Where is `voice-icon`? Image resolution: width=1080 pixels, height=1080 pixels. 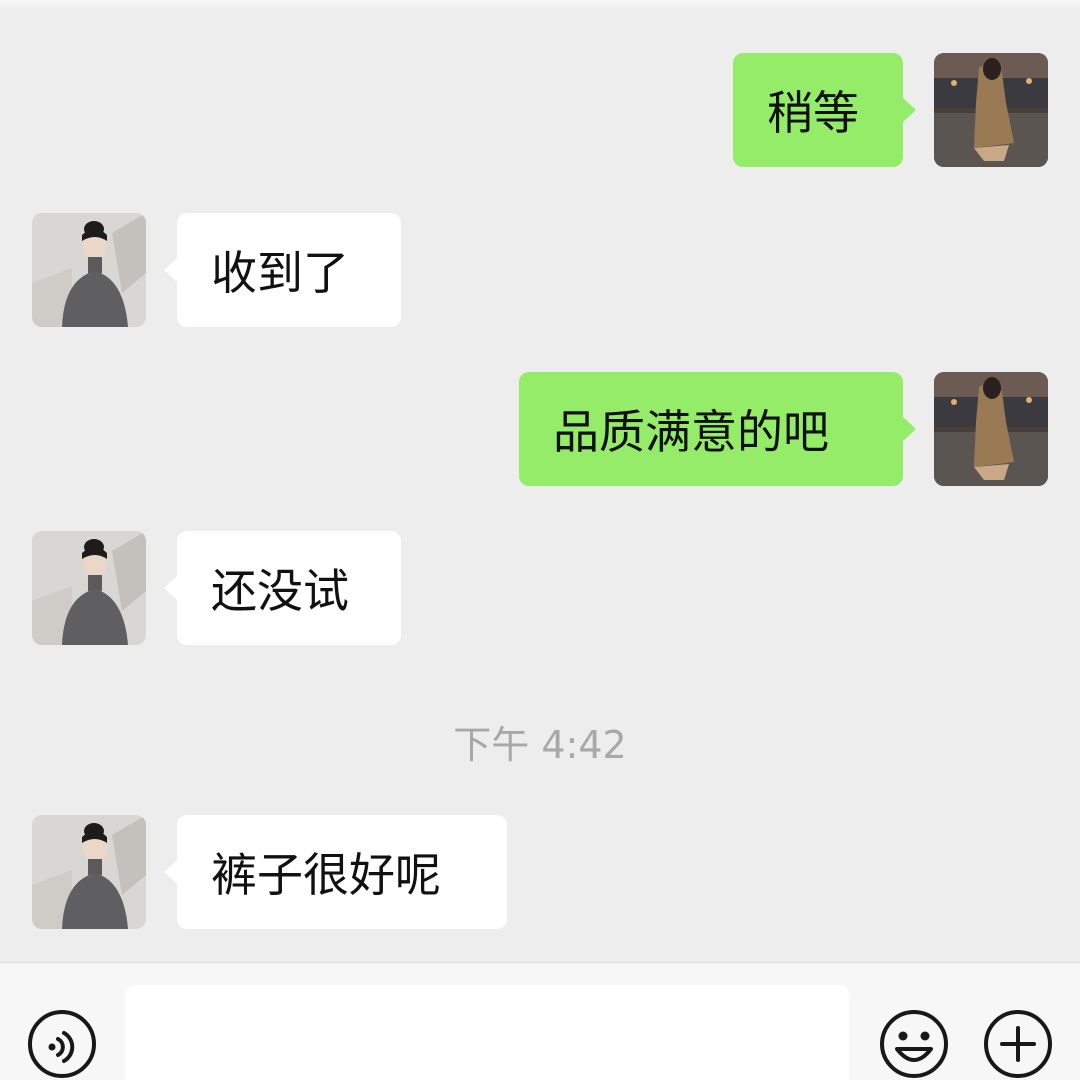
voice-icon is located at coordinates (62, 1044).